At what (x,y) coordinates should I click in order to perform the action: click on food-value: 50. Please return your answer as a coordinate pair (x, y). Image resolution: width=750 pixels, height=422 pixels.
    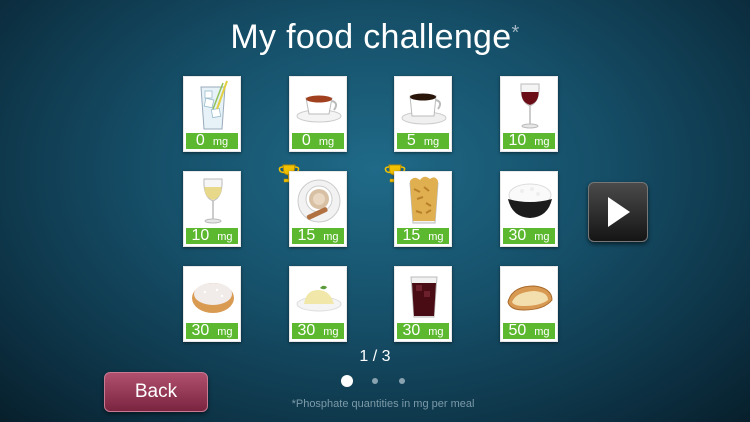
    Looking at the image, I should click on (517, 330).